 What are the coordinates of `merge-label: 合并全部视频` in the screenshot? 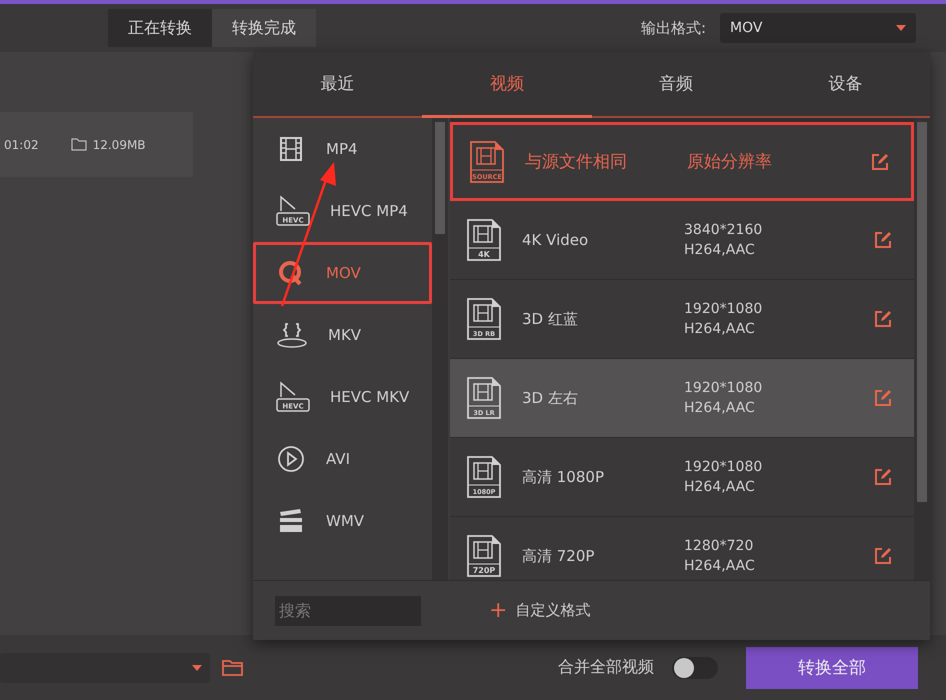 It's located at (606, 667).